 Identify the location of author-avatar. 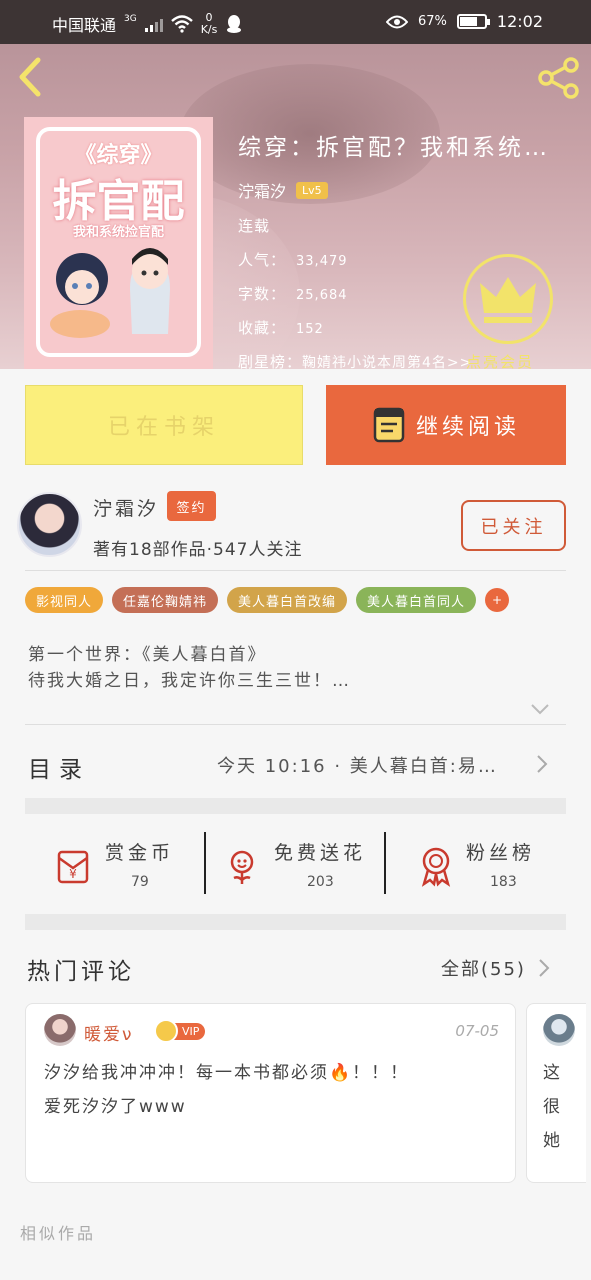
(49, 524).